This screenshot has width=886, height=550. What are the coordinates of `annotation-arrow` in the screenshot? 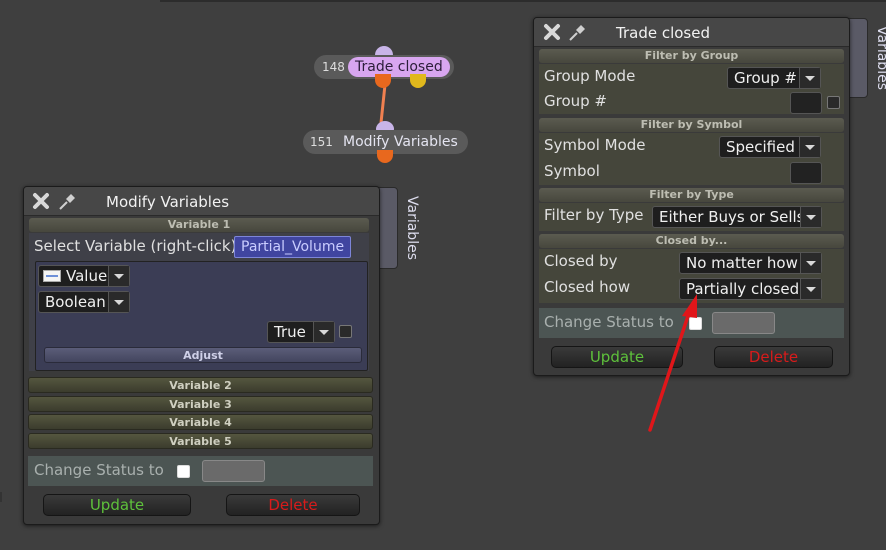 It's located at (672, 363).